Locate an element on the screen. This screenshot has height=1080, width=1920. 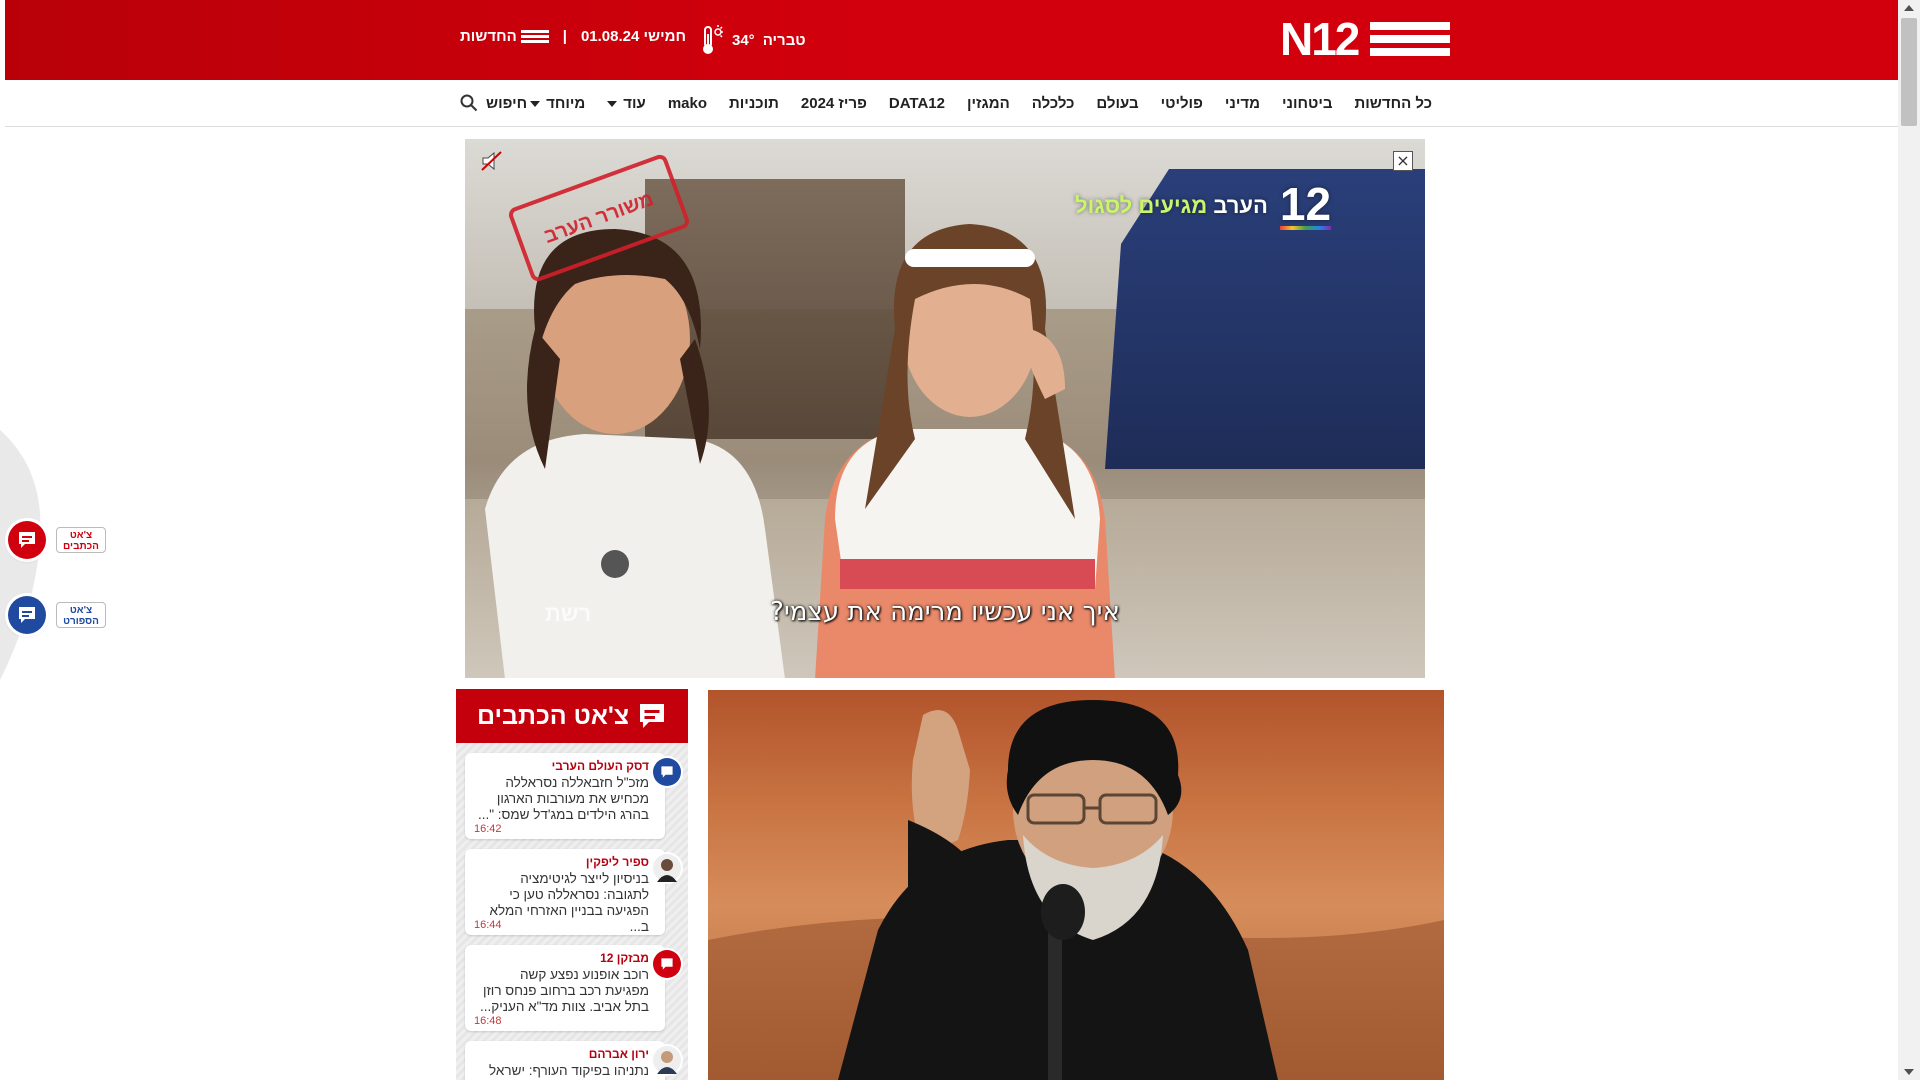
sports-chat-floater: צ'אט הספורט is located at coordinates (57, 615).